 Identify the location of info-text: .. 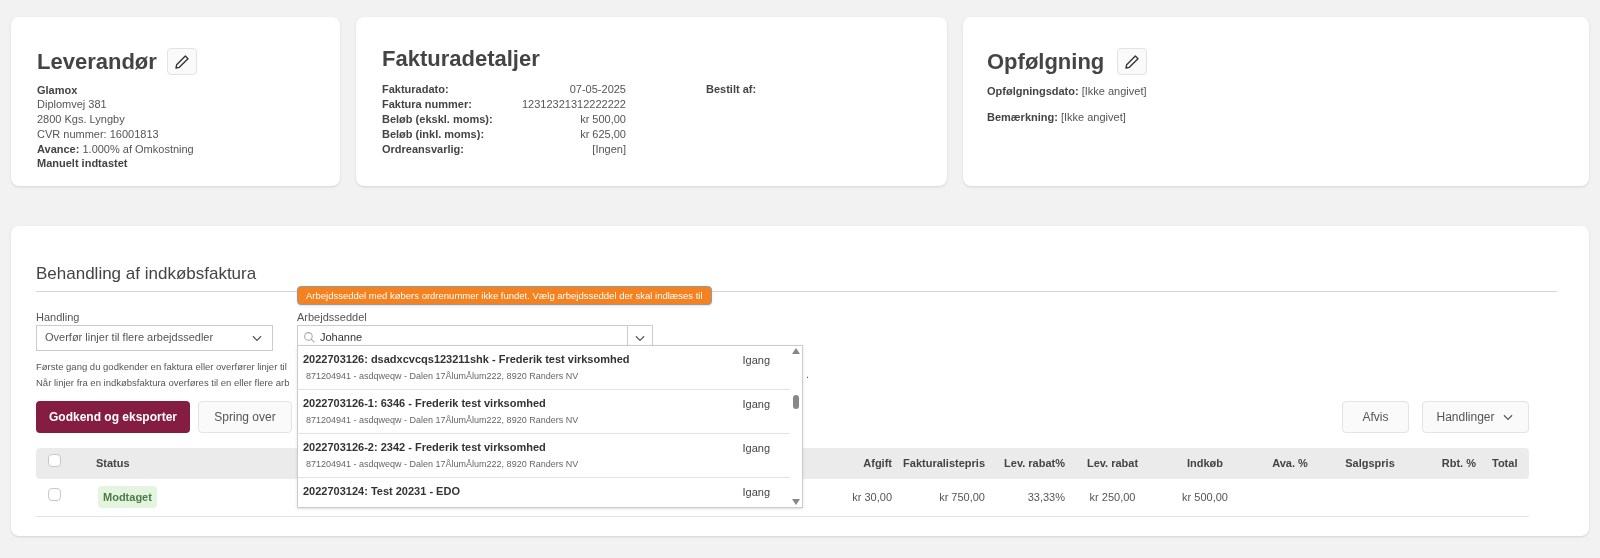
(808, 374).